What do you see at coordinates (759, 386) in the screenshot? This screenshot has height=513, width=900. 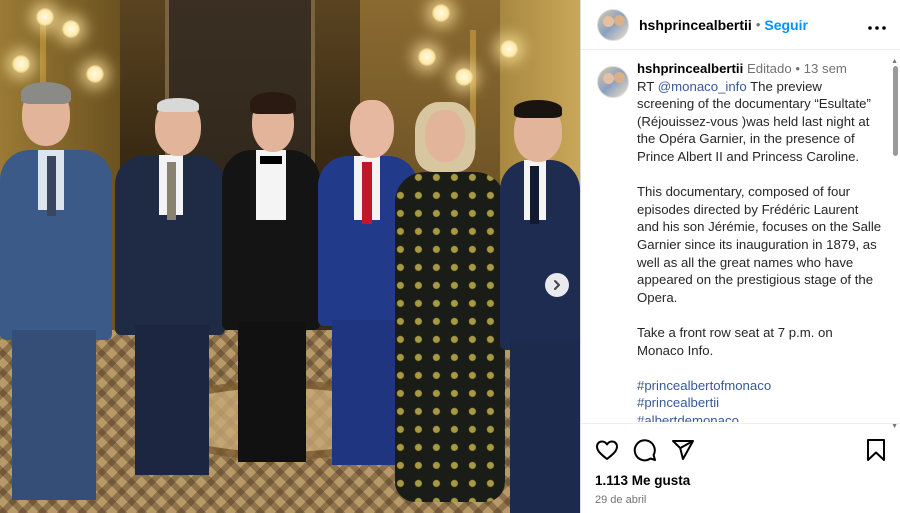 I see `hashtag-link: #princealbertofmonaco` at bounding box center [759, 386].